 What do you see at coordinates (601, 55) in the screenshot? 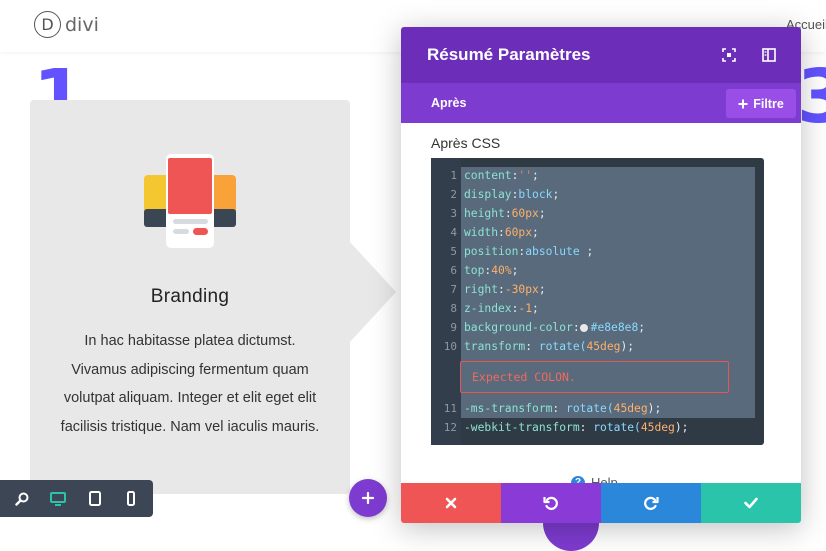
I see `modal-header: Résumé Paramètres` at bounding box center [601, 55].